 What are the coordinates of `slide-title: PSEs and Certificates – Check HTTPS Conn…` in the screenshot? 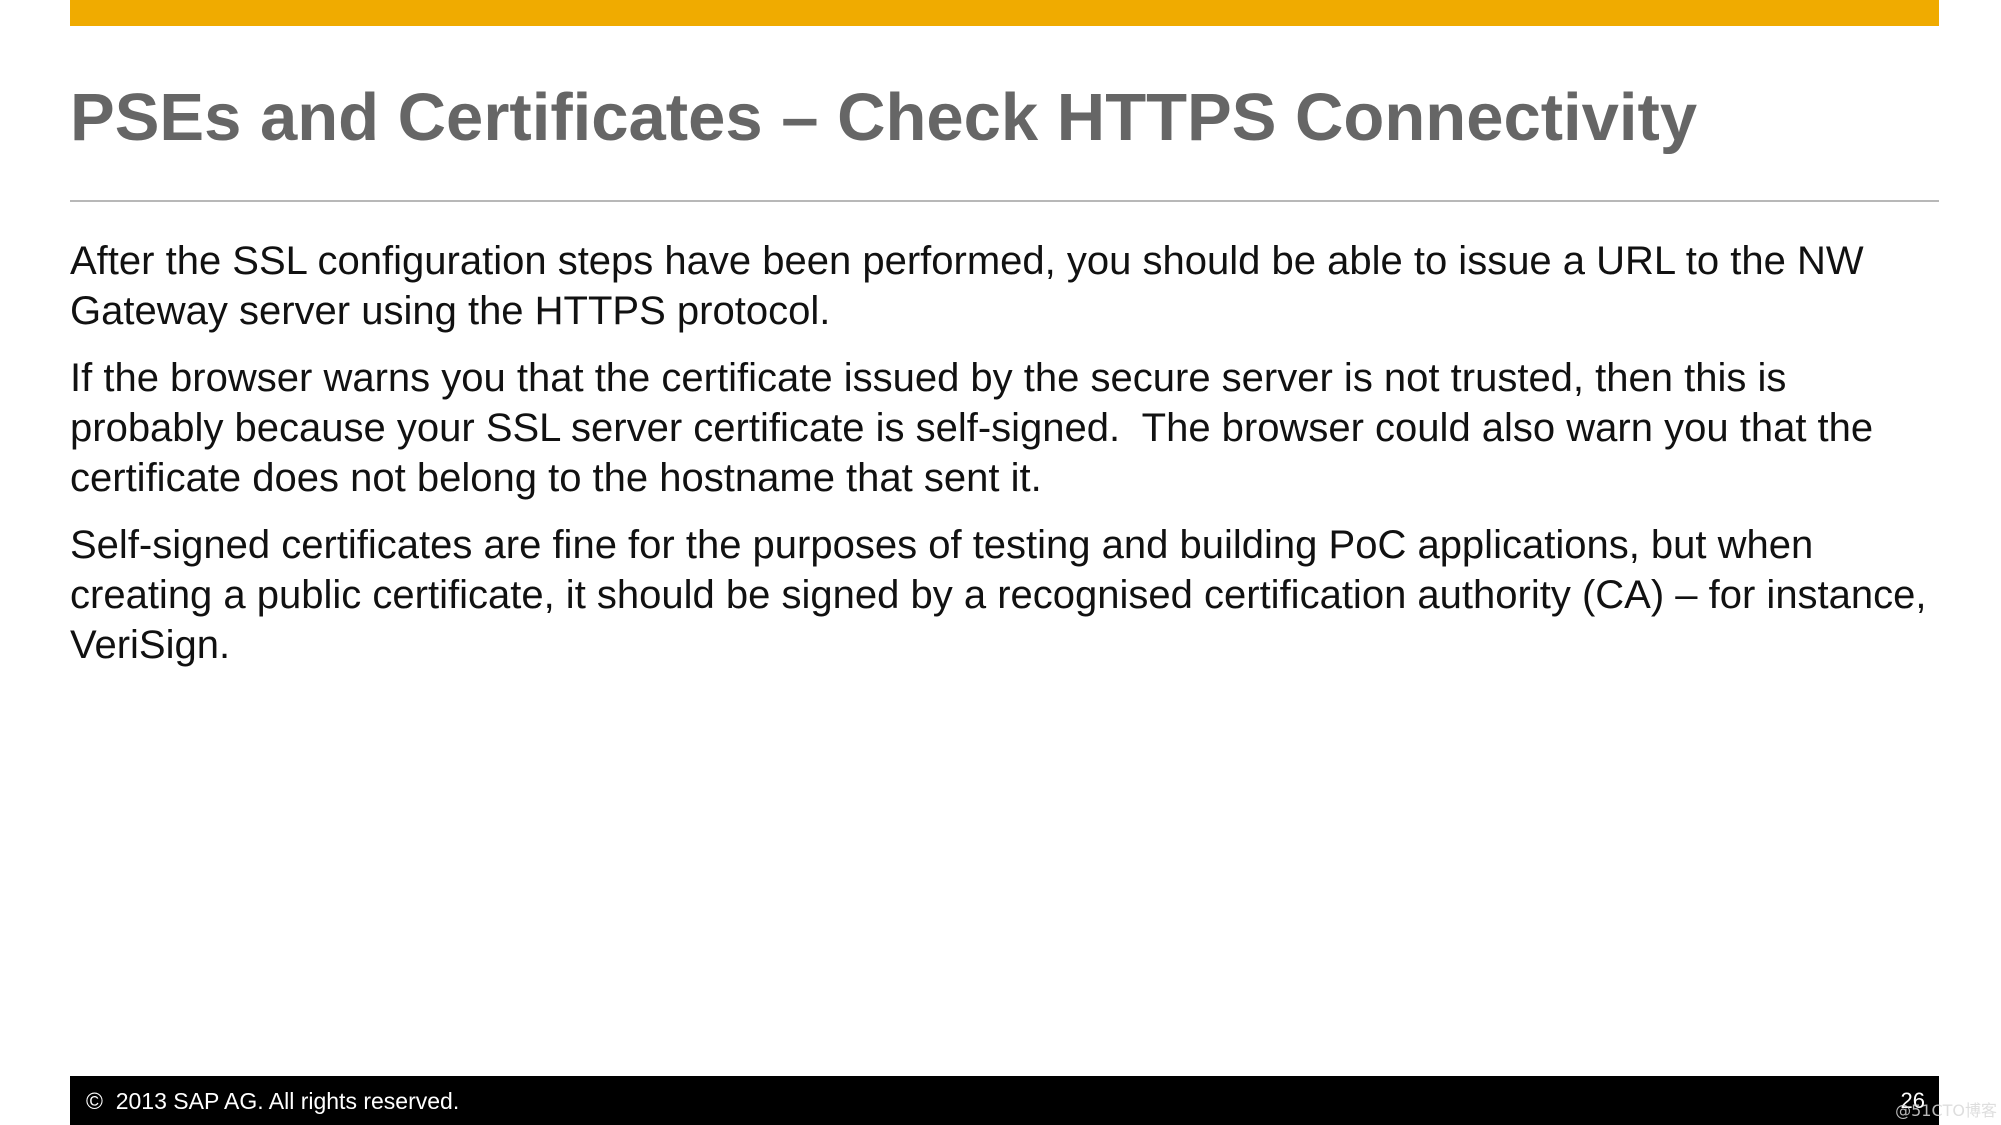 It's located at (884, 117).